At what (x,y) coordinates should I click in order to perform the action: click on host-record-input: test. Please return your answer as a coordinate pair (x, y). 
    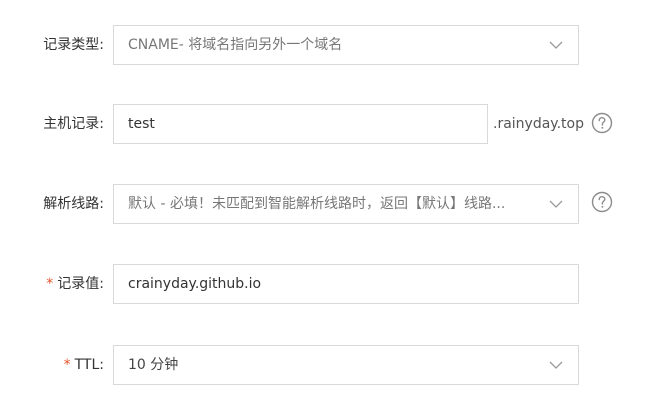
    Looking at the image, I should click on (300, 124).